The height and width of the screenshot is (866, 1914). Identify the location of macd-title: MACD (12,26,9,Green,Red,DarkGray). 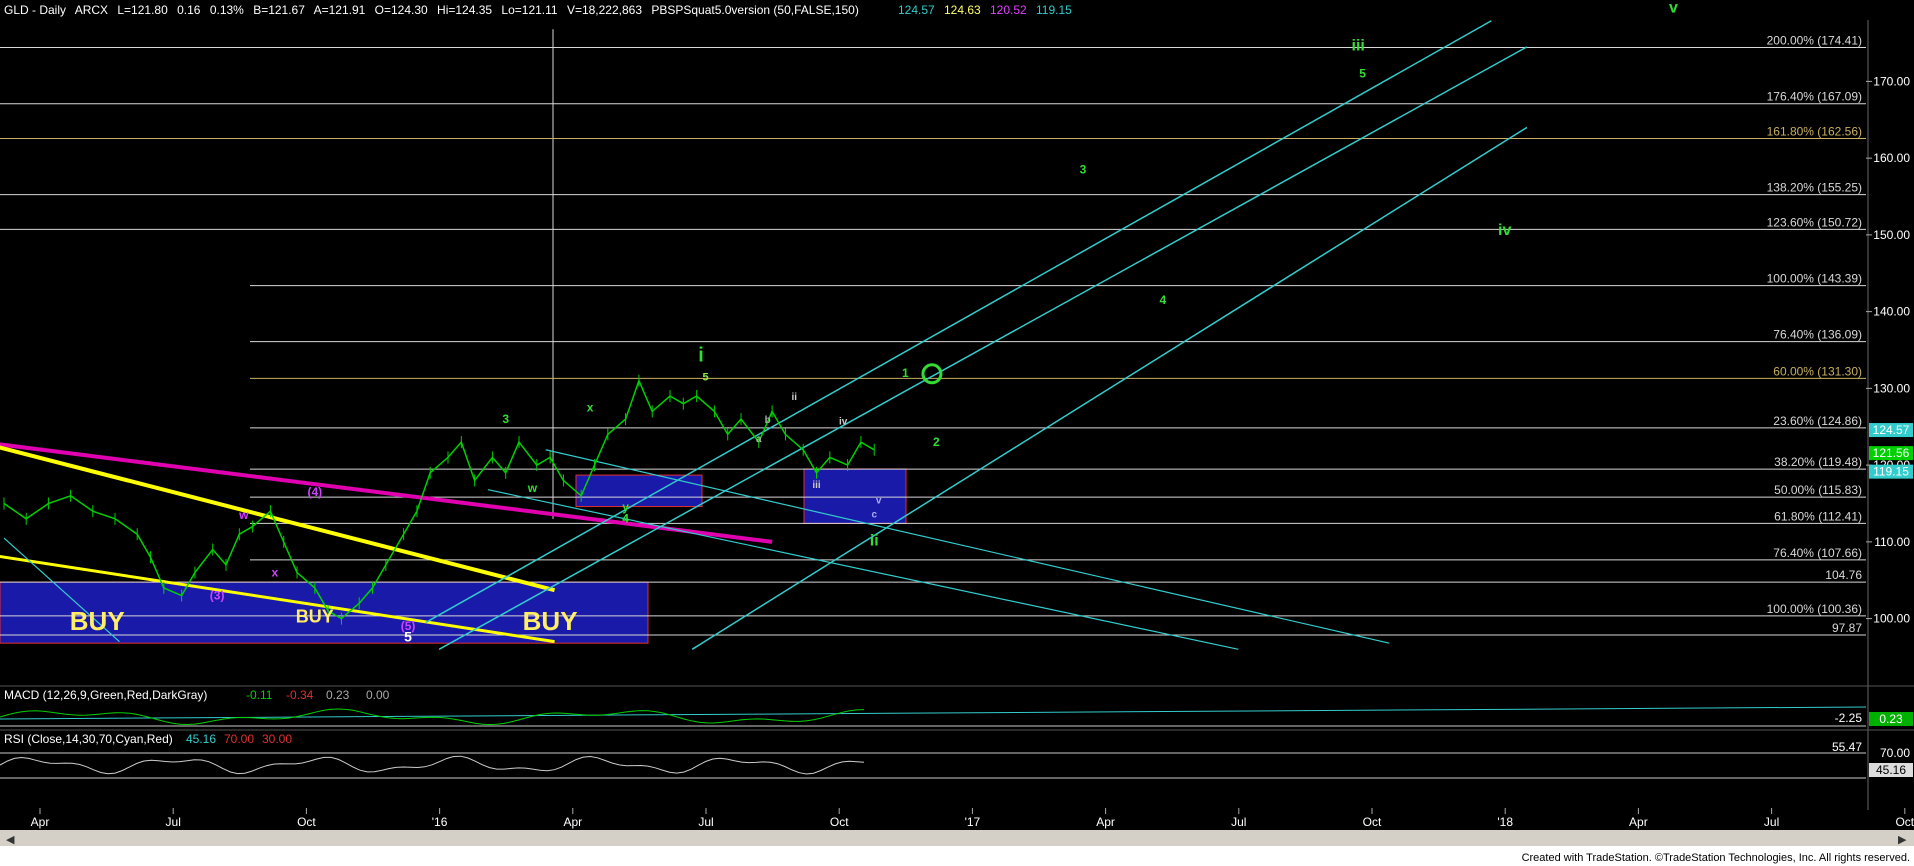
(105, 695).